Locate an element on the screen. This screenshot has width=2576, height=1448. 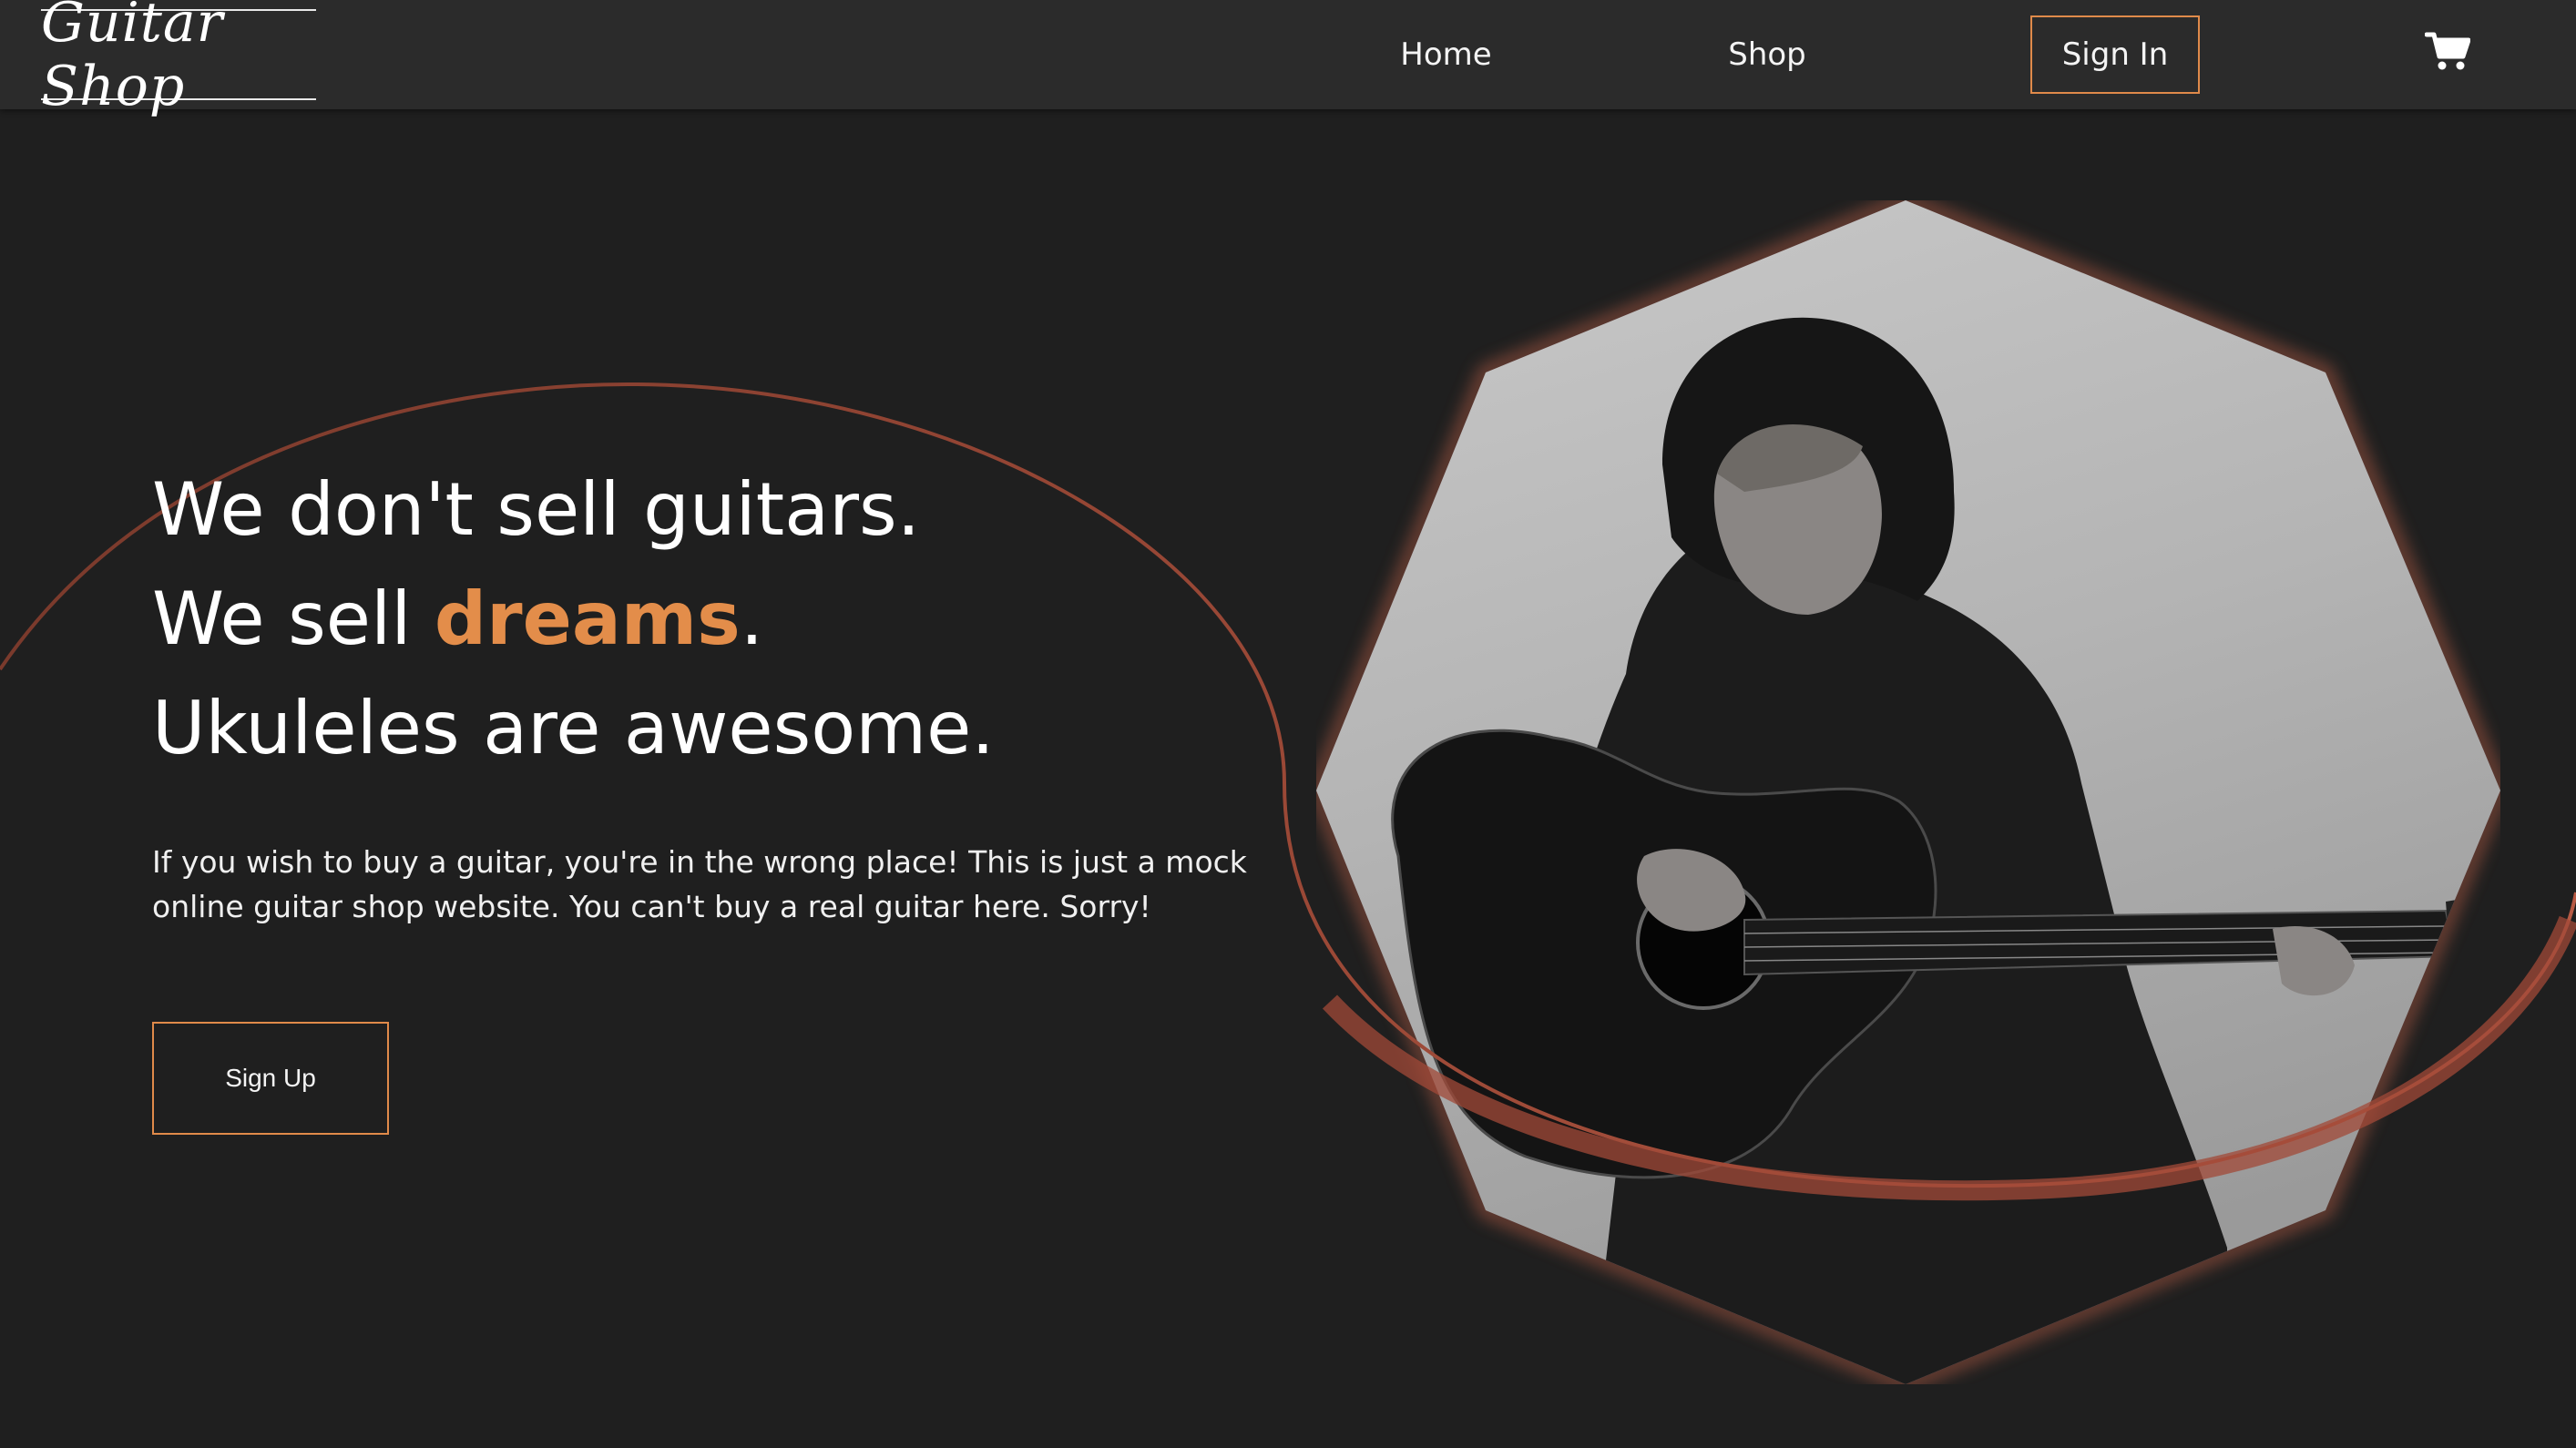
nav-shop-link: Shop is located at coordinates (1768, 55).